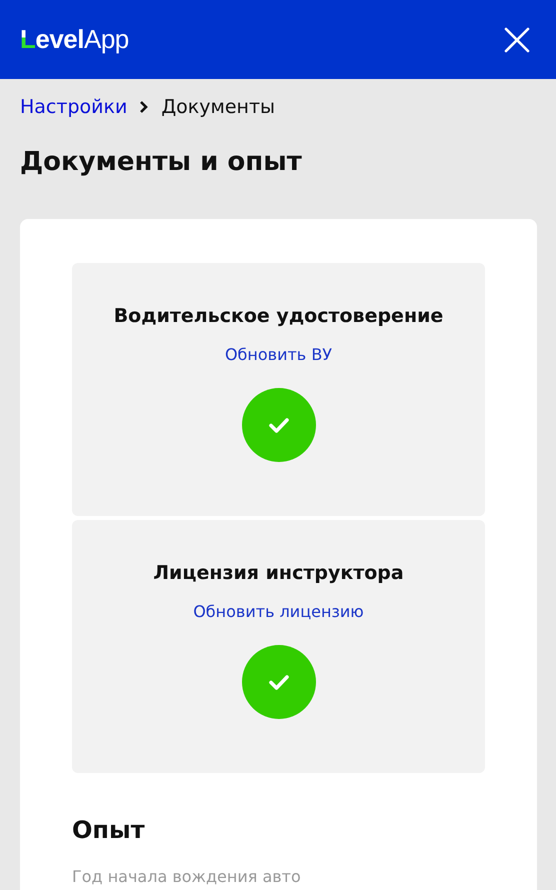 The width and height of the screenshot is (556, 890). What do you see at coordinates (161, 162) in the screenshot?
I see `page-title: Документы и опыт` at bounding box center [161, 162].